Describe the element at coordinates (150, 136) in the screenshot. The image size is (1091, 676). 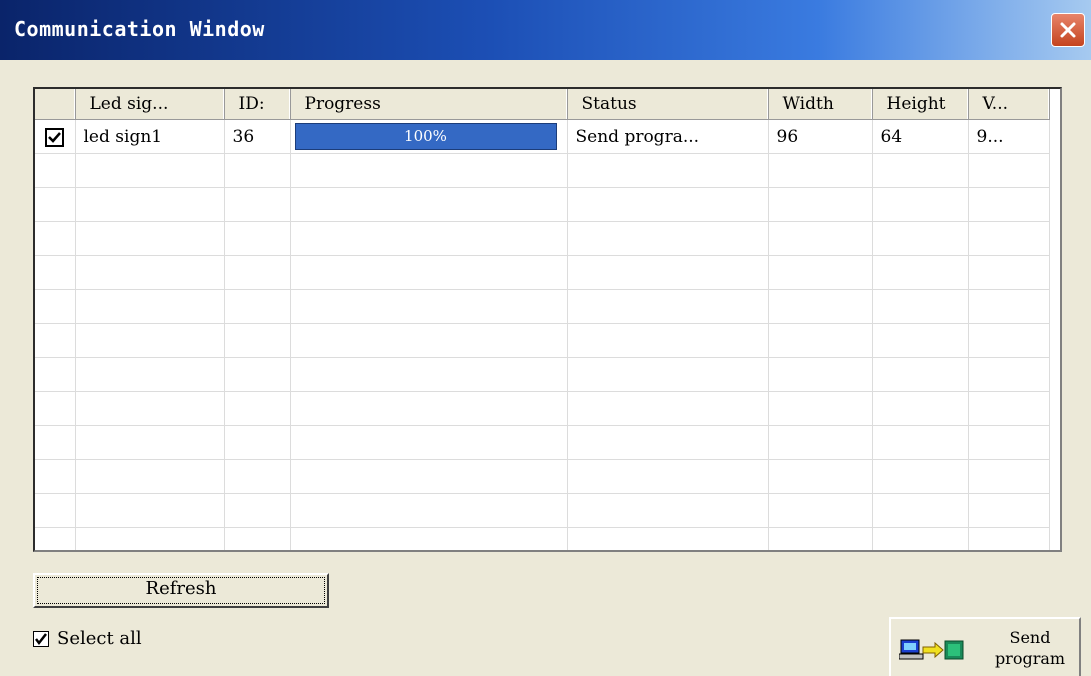
I see `led-sign-name: led sign1` at that location.